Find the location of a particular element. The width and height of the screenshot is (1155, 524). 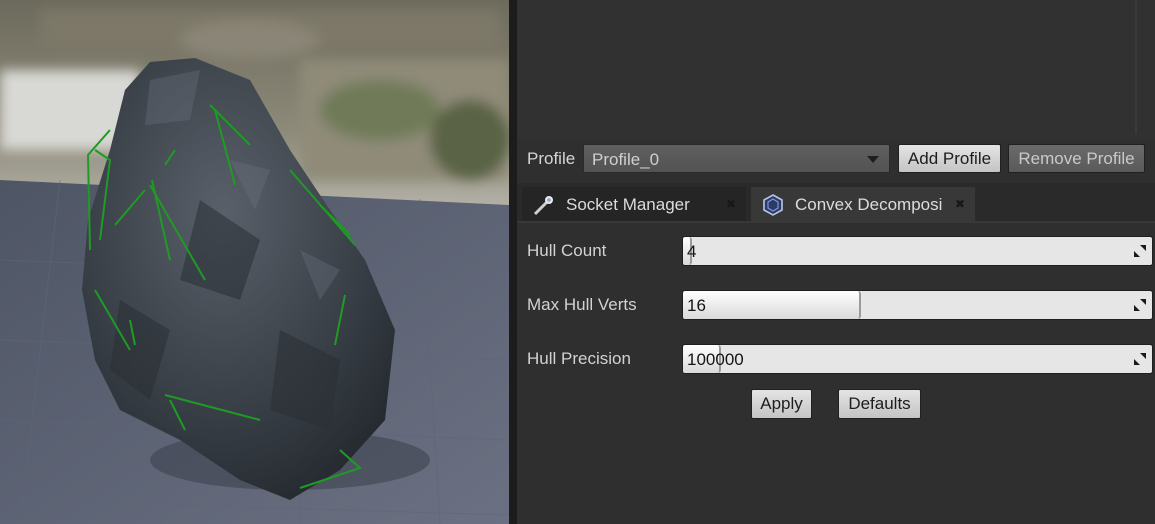

max-hull-verts-row: Max Hull Verts 16 is located at coordinates (836, 305).